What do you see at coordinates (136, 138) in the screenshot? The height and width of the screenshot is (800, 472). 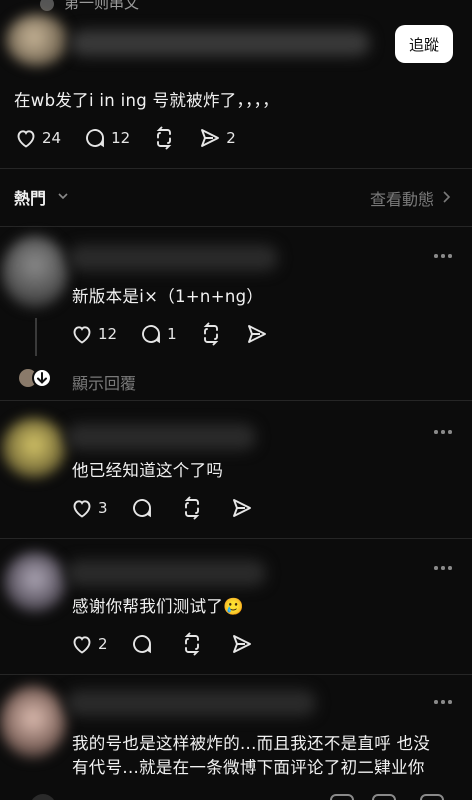 I see `post-actions: 24 12 2` at bounding box center [136, 138].